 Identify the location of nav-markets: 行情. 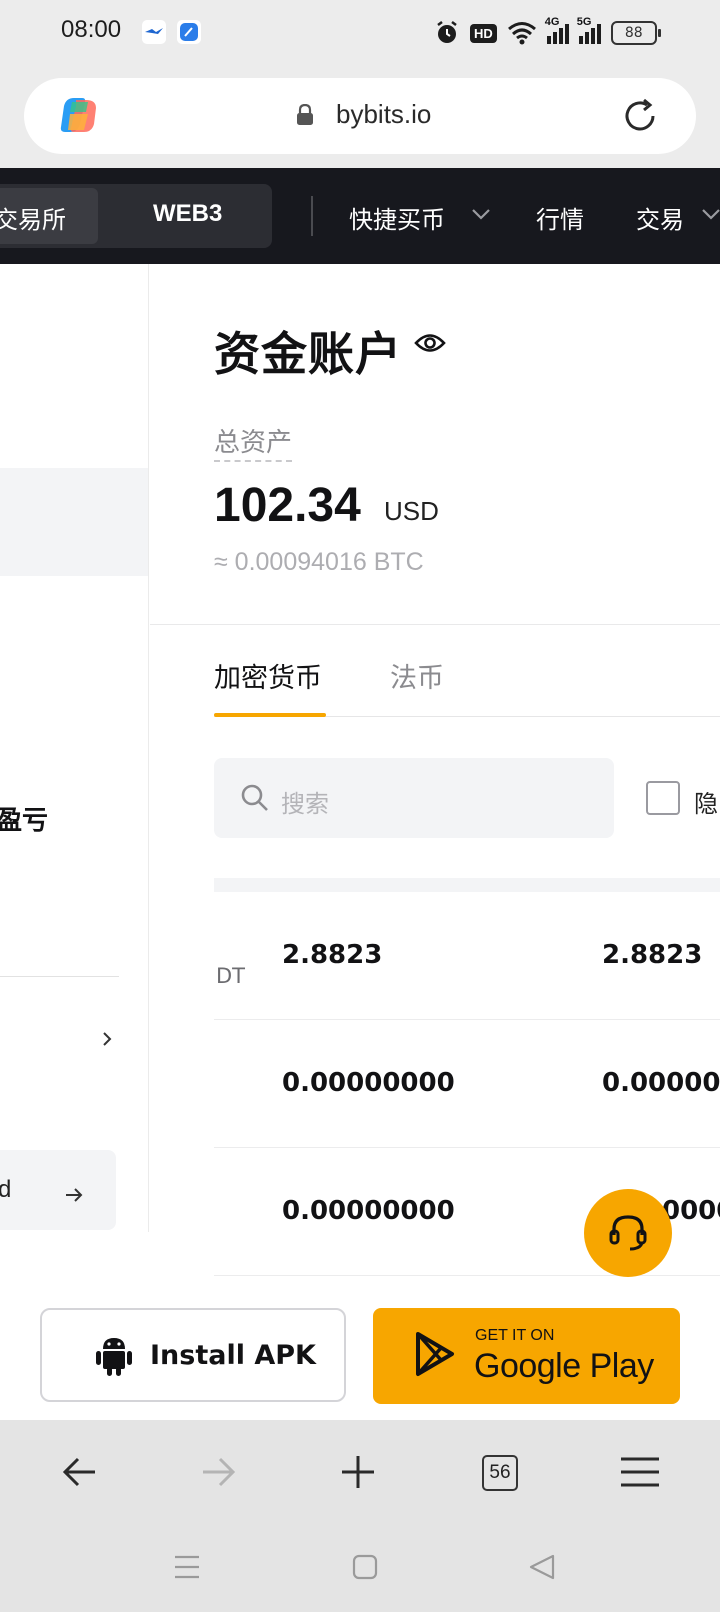
(560, 217).